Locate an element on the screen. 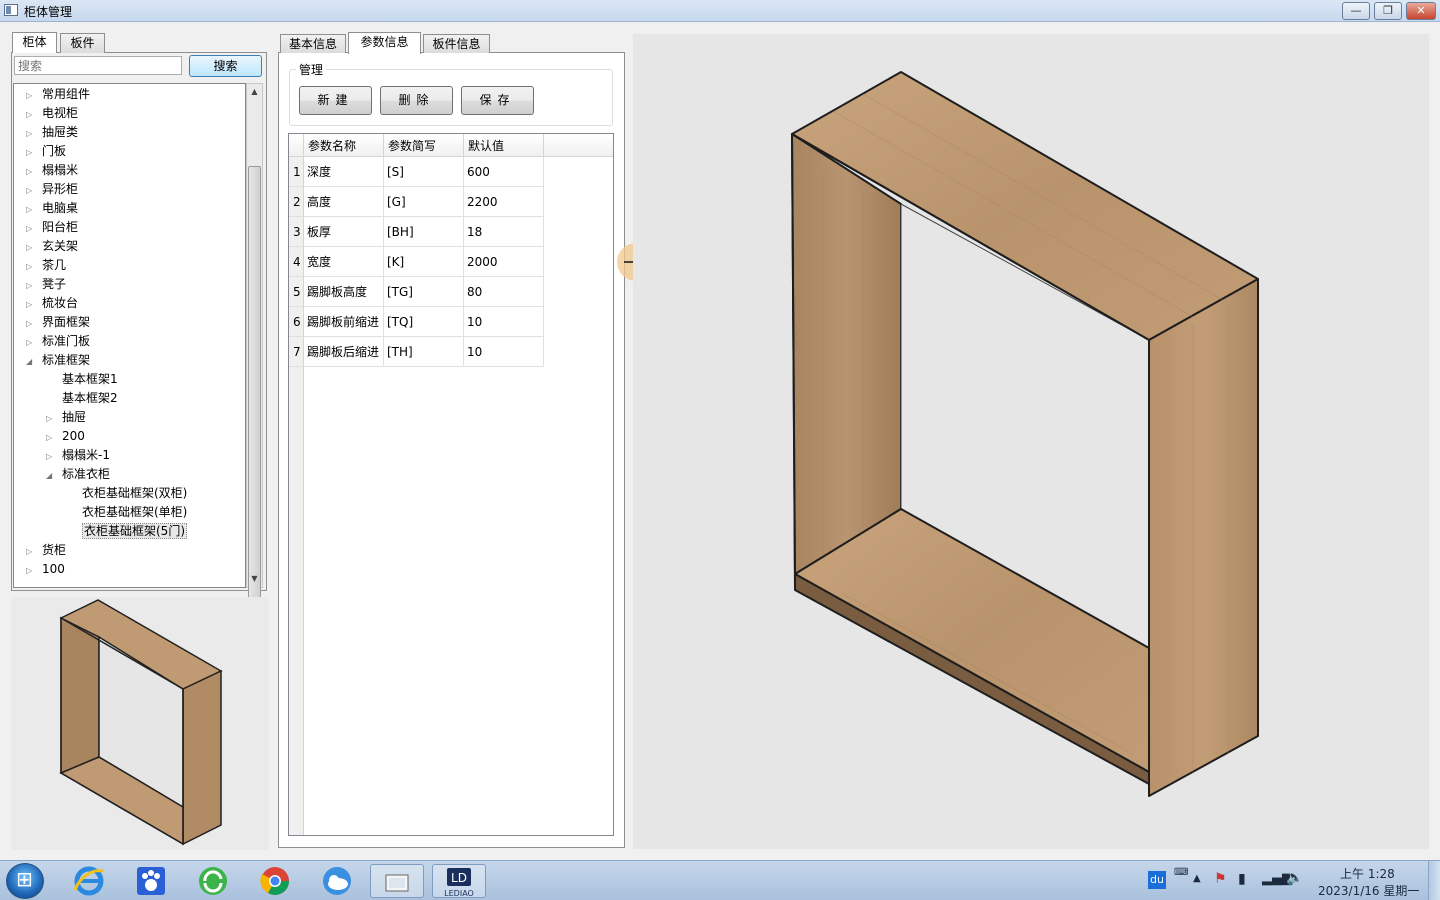 The image size is (1440, 900). table-row: 4 宽度 [K] 2000 is located at coordinates (416, 262).